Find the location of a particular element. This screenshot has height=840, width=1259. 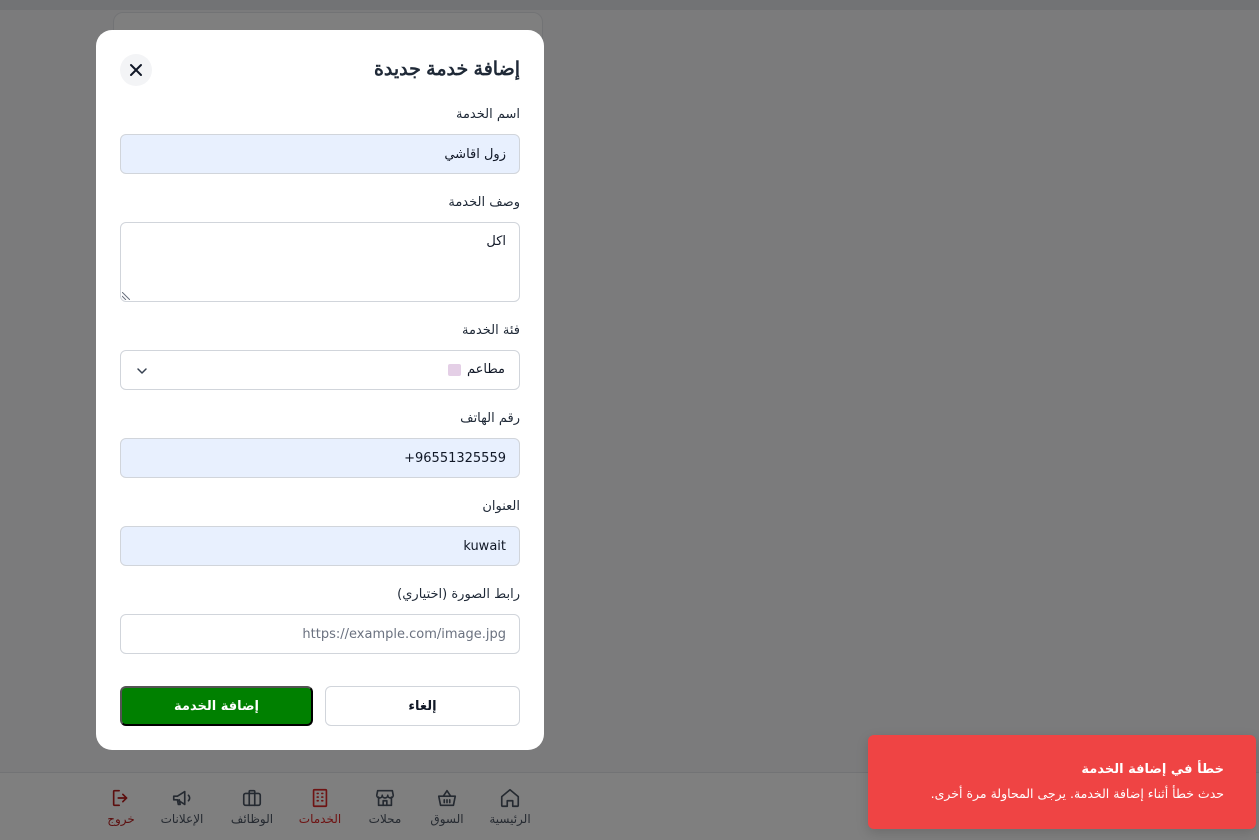

close-icon is located at coordinates (136, 70).